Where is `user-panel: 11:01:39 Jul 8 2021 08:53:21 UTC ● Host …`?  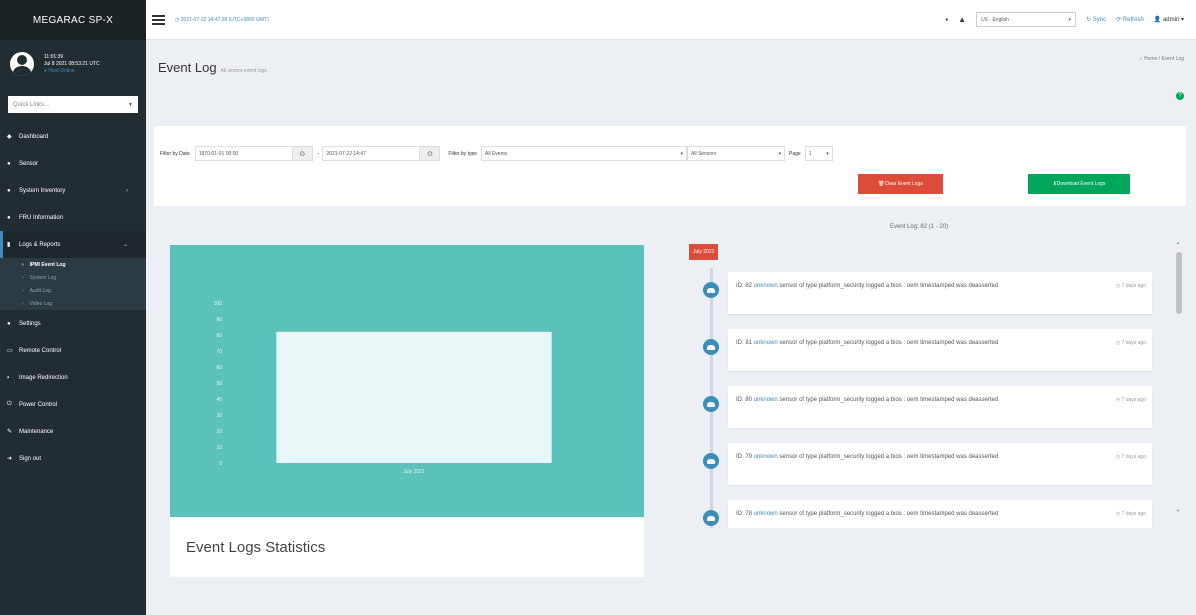 user-panel: 11:01:39 Jul 8 2021 08:53:21 UTC ● Host … is located at coordinates (73, 64).